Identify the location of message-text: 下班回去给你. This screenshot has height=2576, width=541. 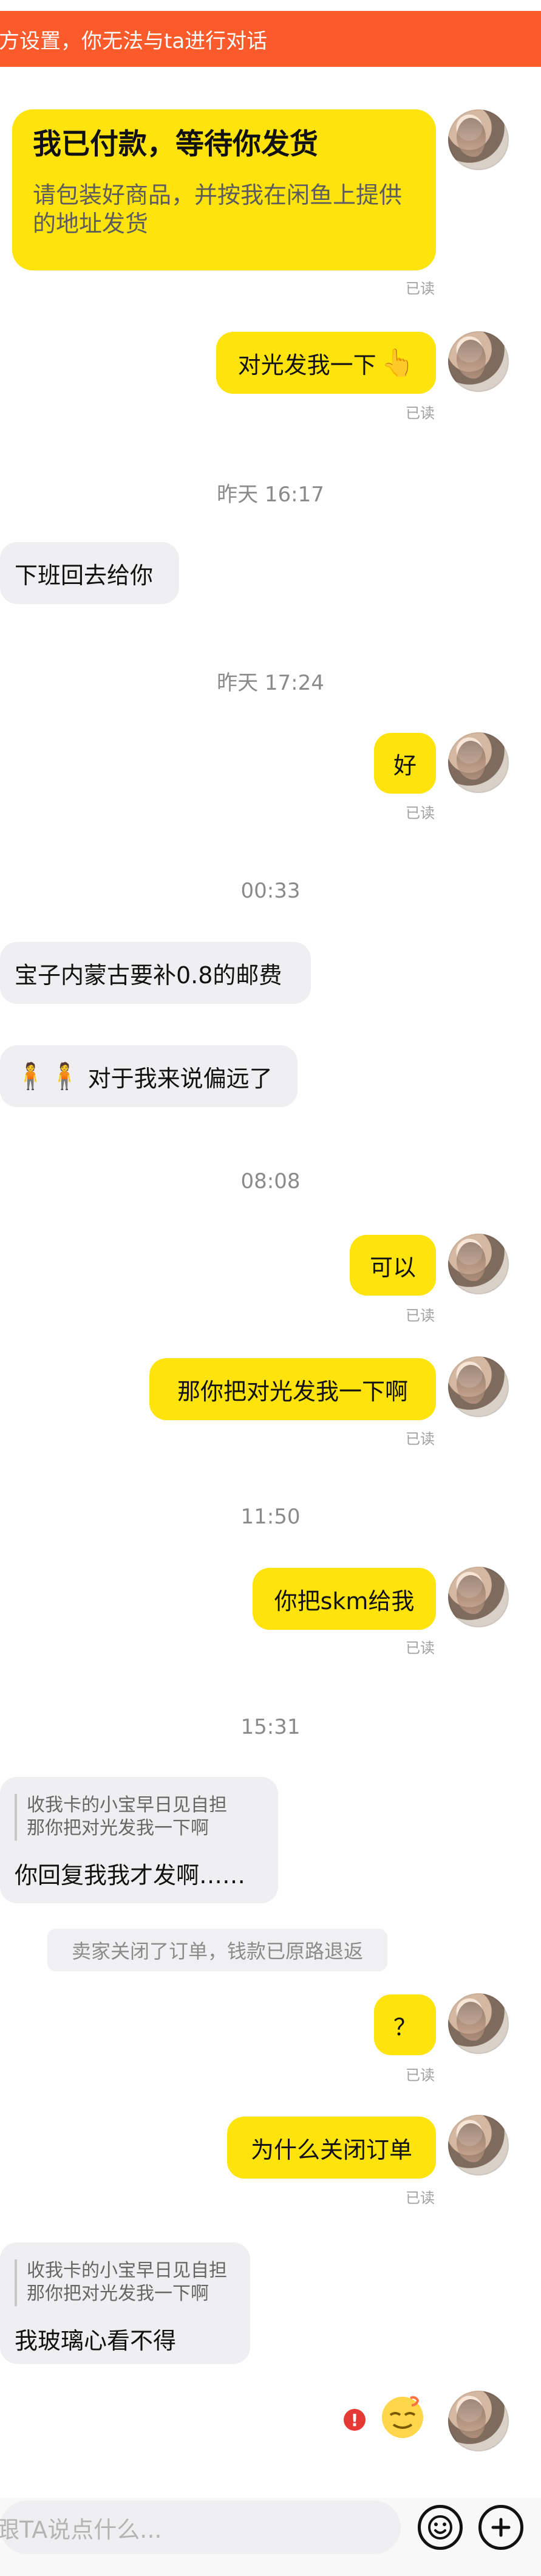
(84, 575).